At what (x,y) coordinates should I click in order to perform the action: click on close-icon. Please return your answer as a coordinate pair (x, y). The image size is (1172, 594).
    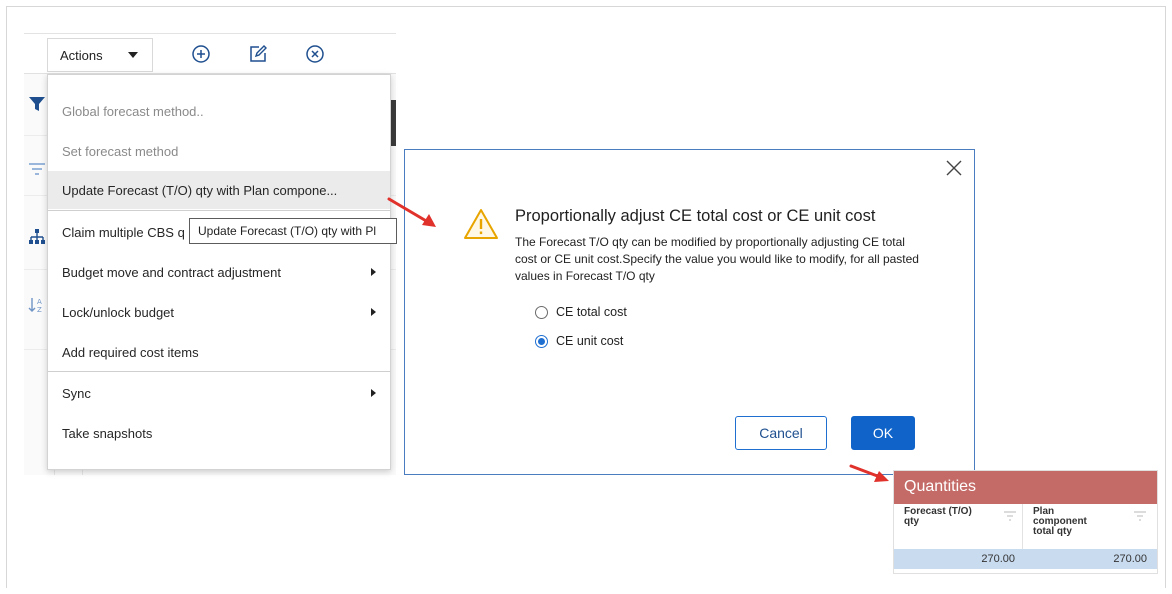
    Looking at the image, I should click on (954, 168).